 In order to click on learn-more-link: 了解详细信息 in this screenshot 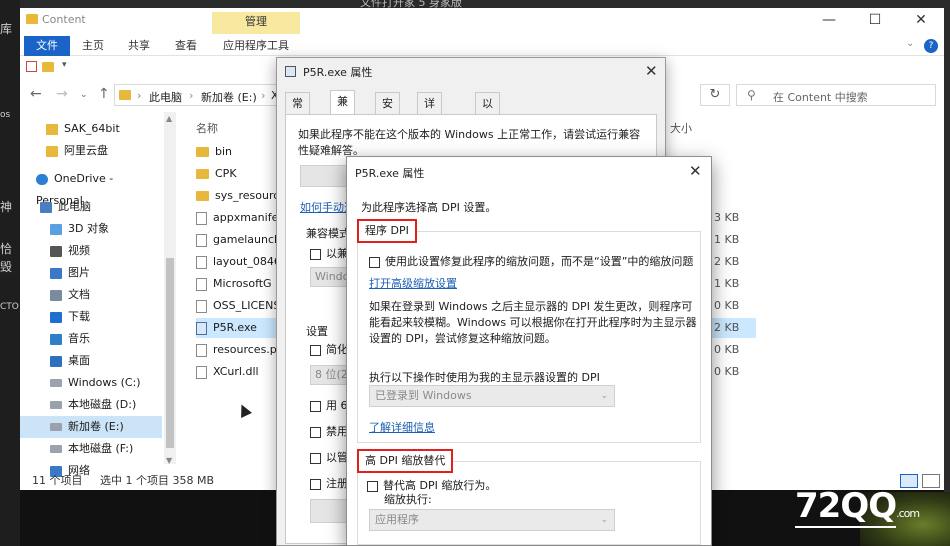, I will do `click(402, 427)`.